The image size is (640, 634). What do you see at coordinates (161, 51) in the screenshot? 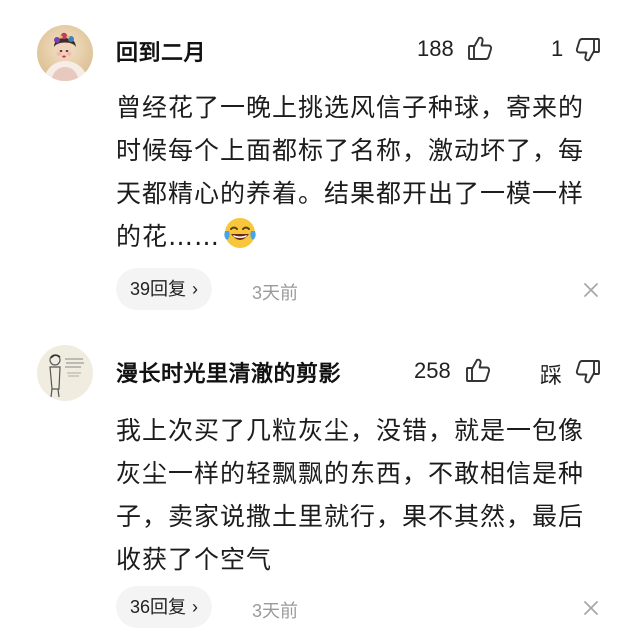
I see `username: 回到二月` at bounding box center [161, 51].